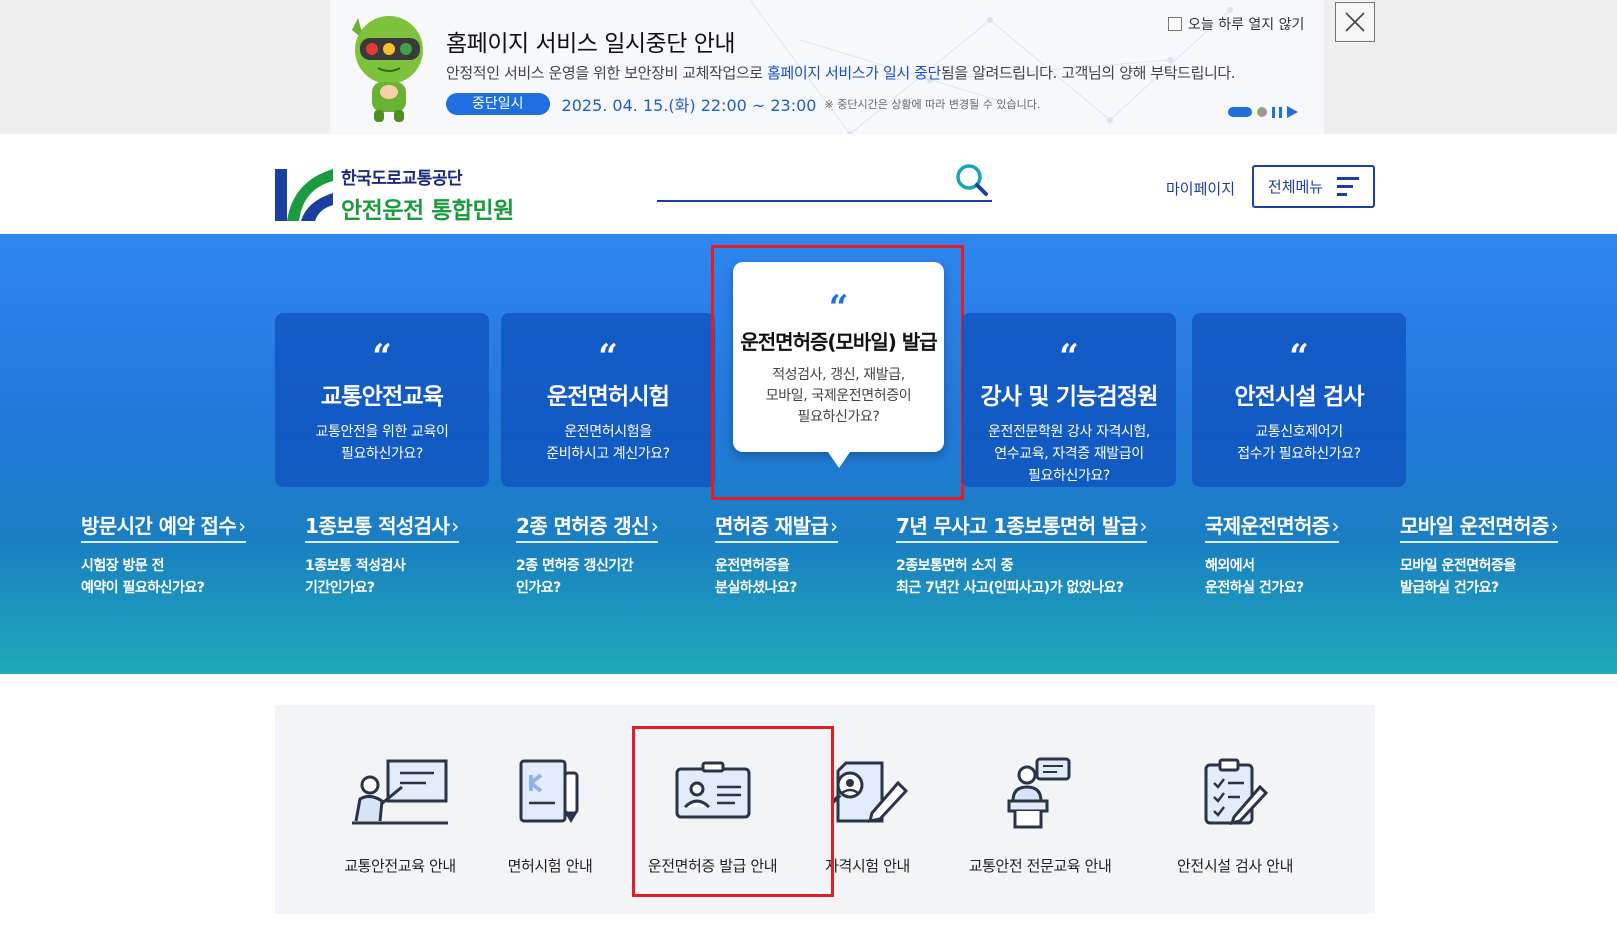  Describe the element at coordinates (1458, 566) in the screenshot. I see `quick-link-desc: 모바일 운전면허증을` at that location.